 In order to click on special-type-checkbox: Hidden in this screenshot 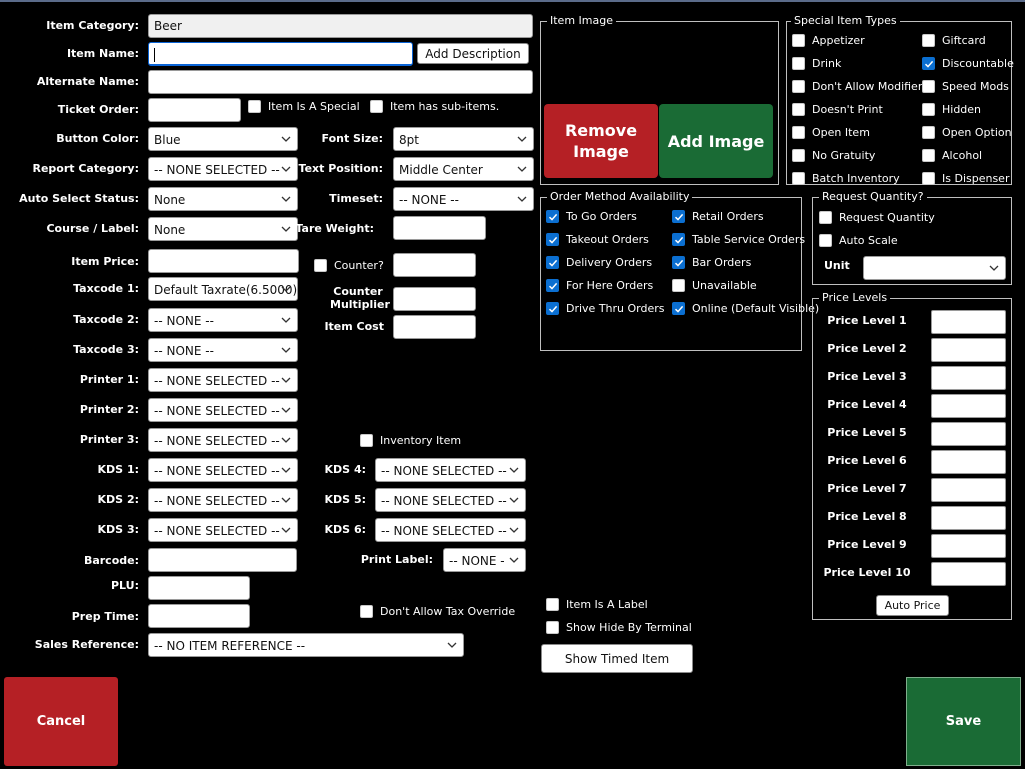, I will do `click(951, 109)`.